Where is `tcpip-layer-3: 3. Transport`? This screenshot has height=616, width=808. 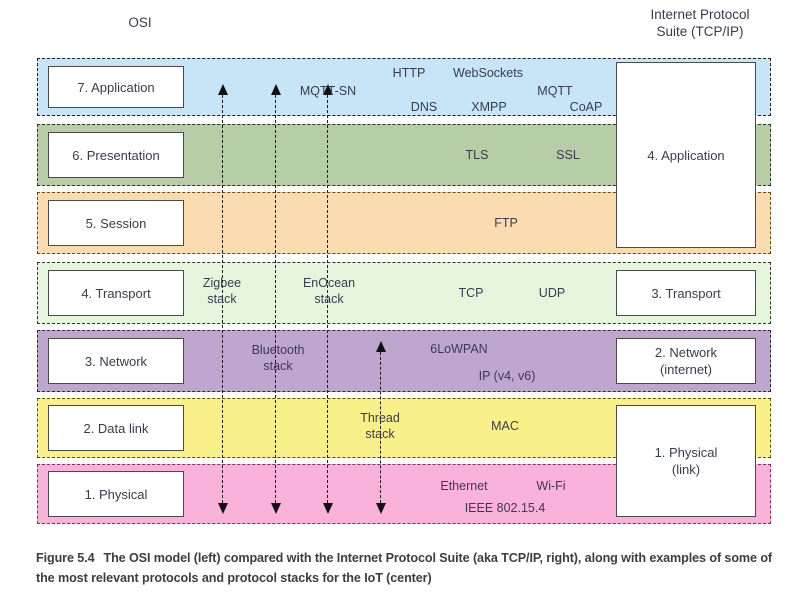 tcpip-layer-3: 3. Transport is located at coordinates (686, 293).